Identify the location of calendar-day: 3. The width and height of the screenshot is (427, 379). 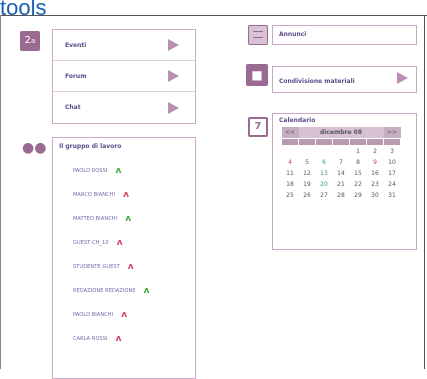
(392, 152).